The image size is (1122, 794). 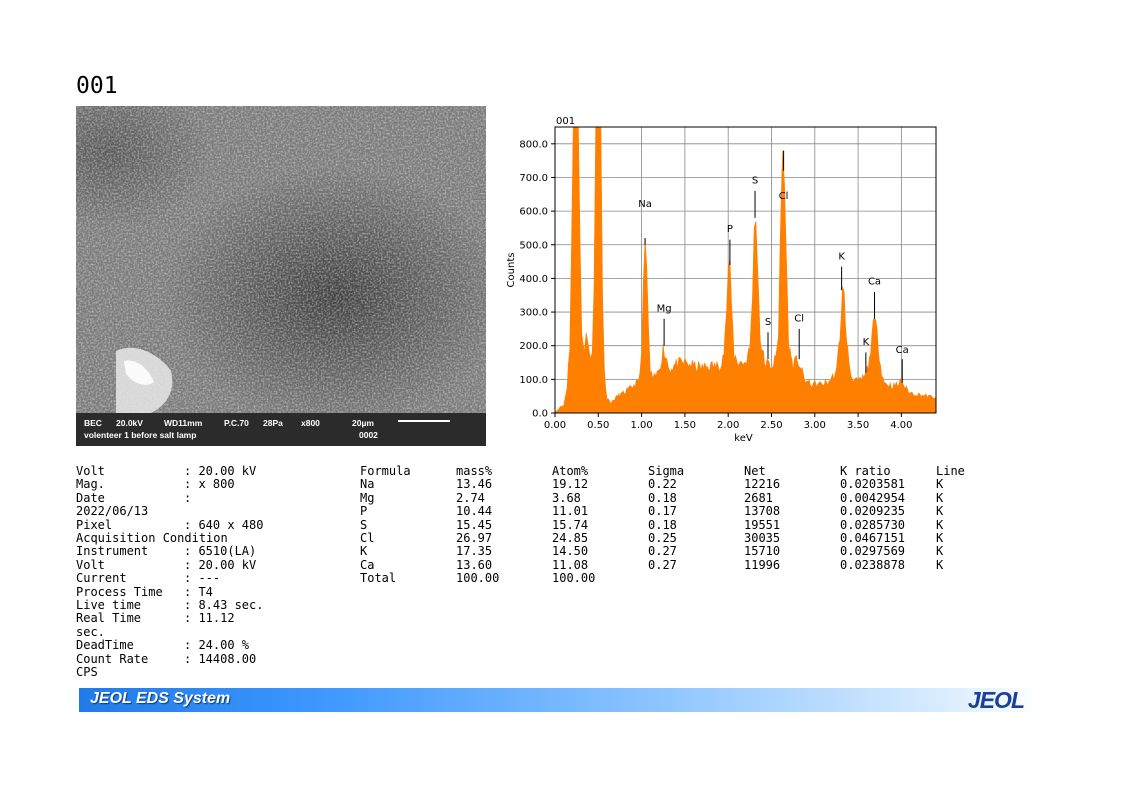 I want to click on param-value-continued: CPS, so click(x=87, y=672).